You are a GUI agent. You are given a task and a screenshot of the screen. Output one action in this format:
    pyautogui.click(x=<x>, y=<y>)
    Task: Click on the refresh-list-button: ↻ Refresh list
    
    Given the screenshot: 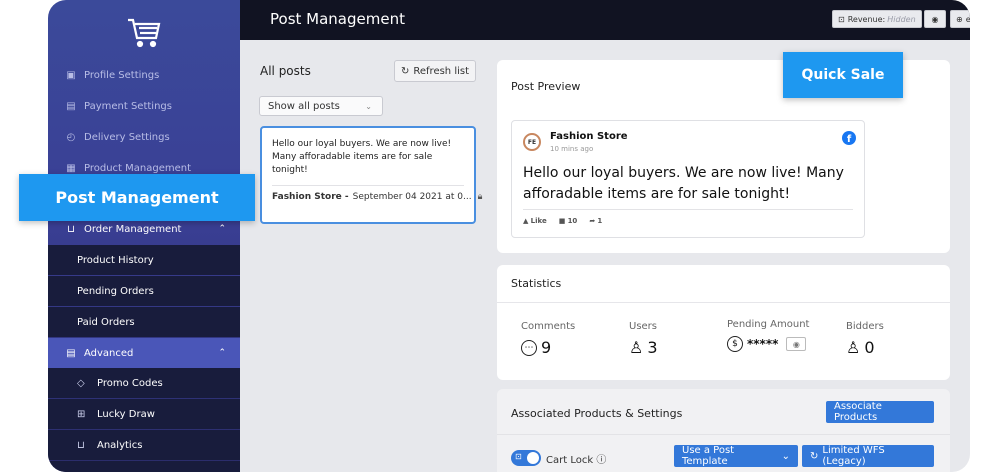 What is the action you would take?
    pyautogui.click(x=435, y=71)
    